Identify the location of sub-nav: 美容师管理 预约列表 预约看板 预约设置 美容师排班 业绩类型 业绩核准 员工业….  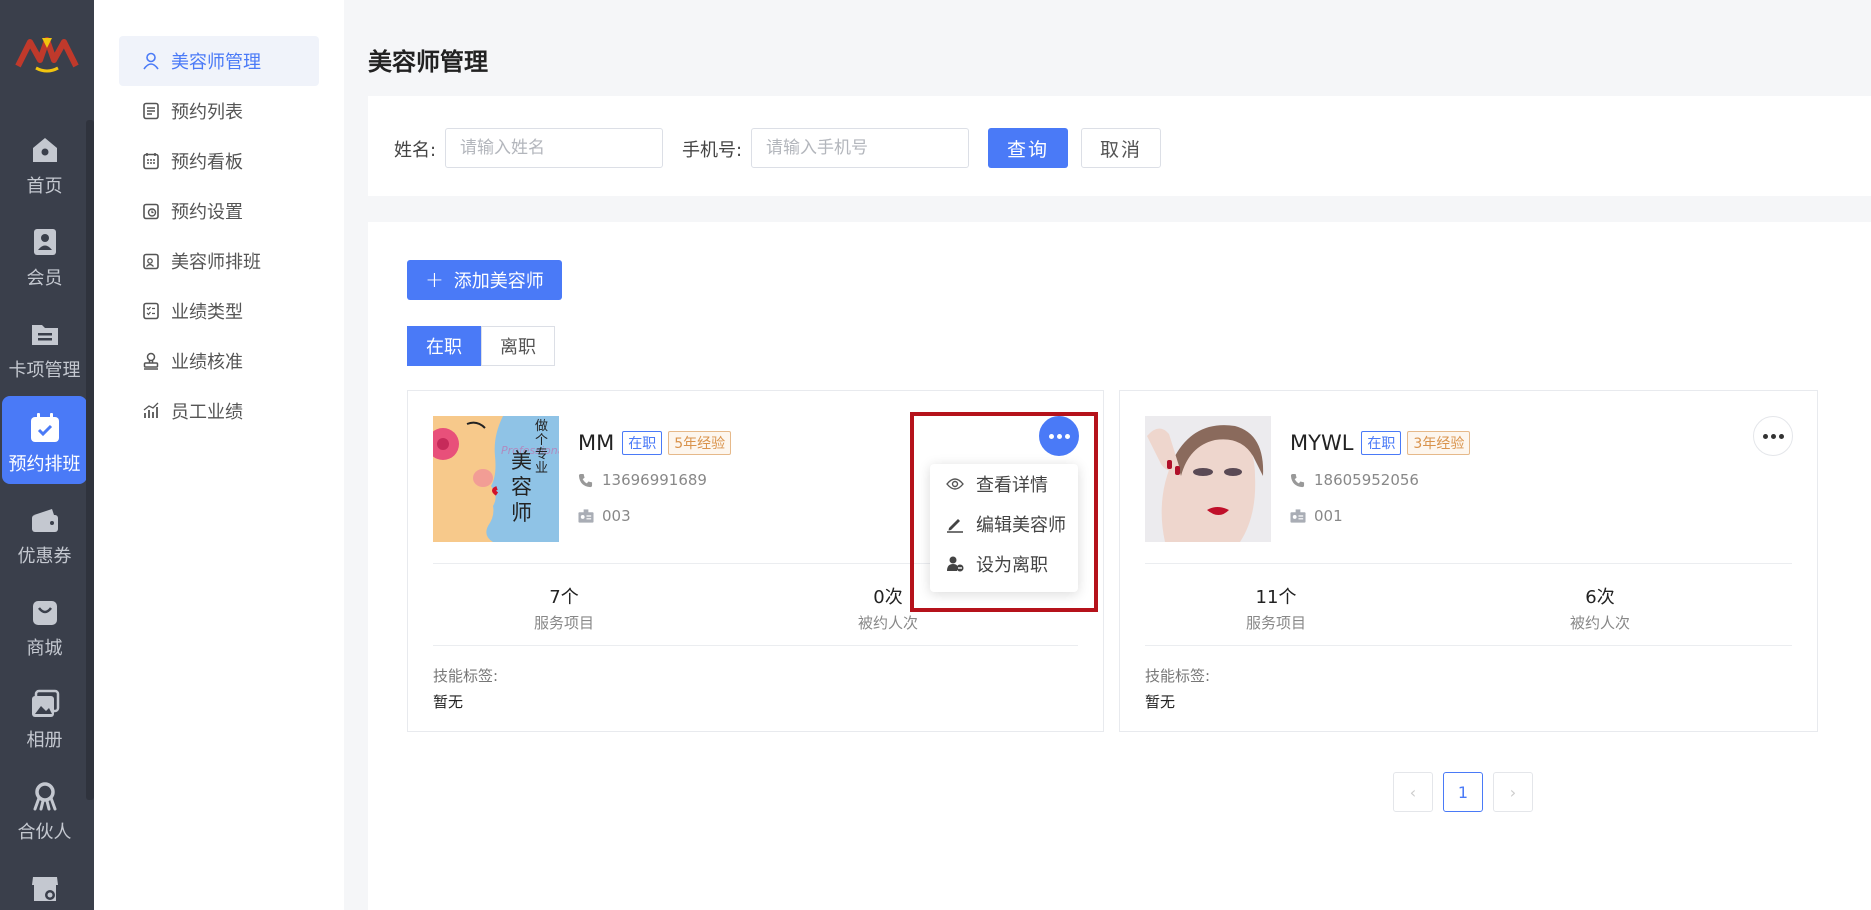
(219, 455).